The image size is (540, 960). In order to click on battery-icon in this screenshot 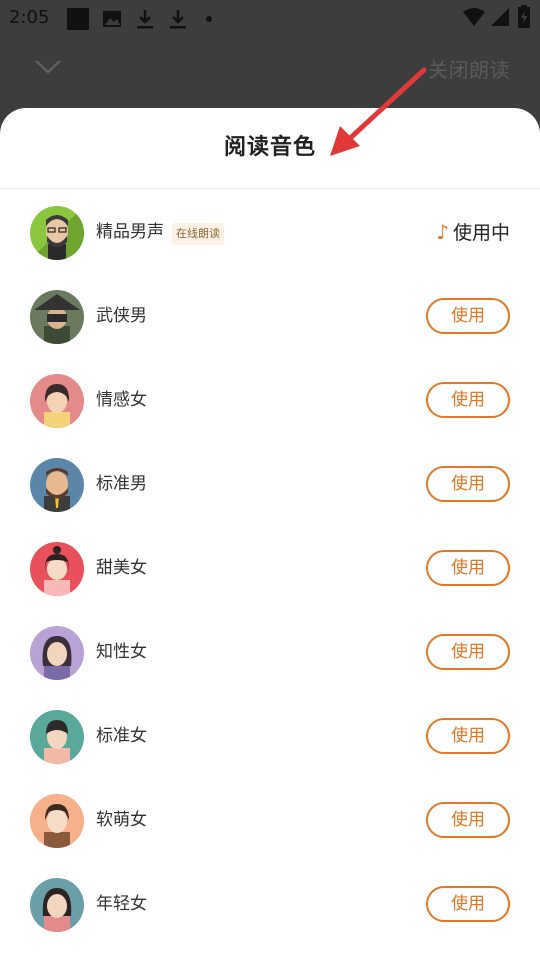, I will do `click(524, 16)`.